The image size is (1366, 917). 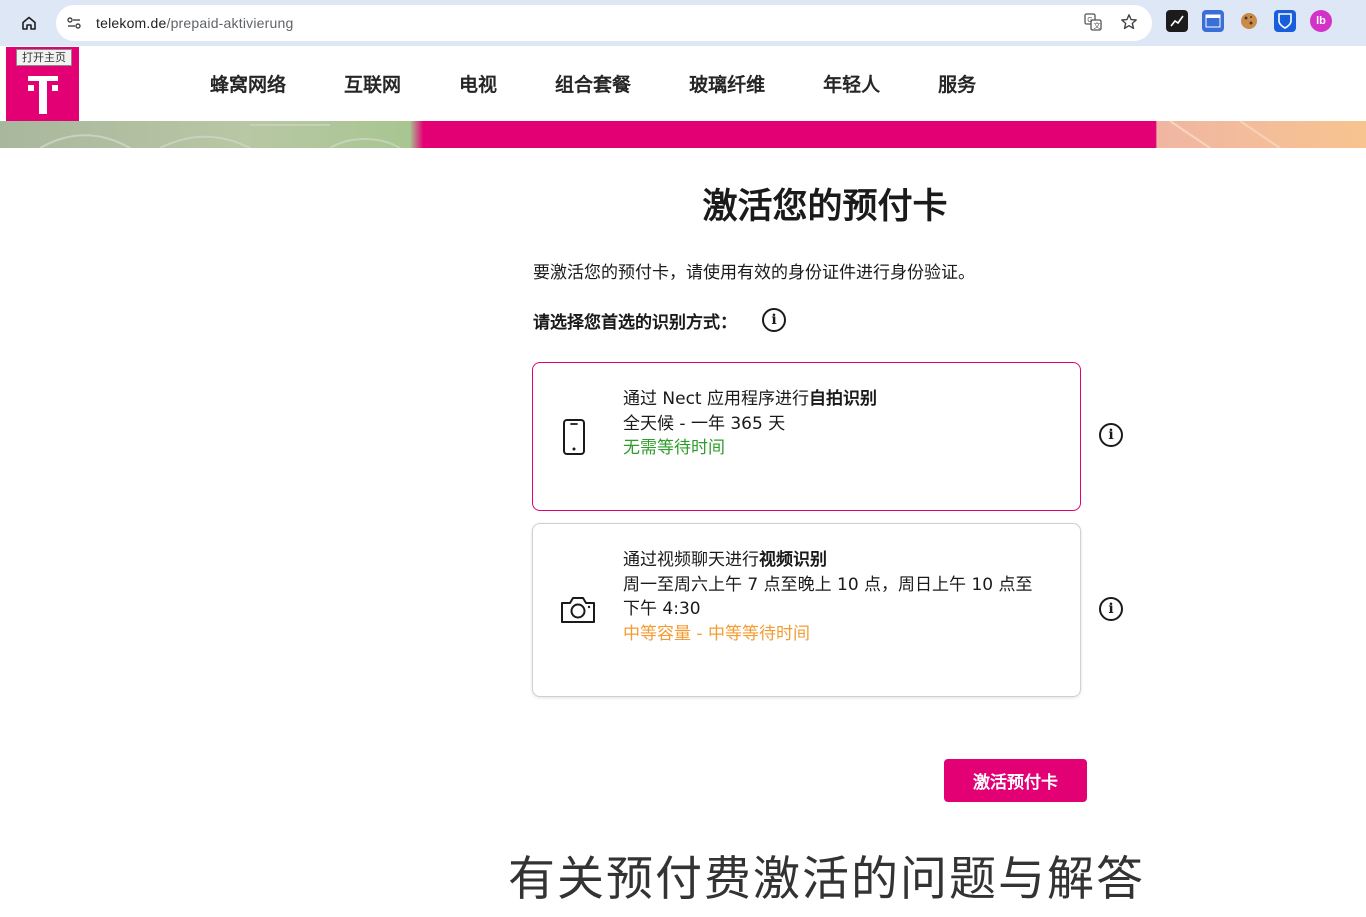 What do you see at coordinates (1129, 22) in the screenshot?
I see `bookmark-star-icon` at bounding box center [1129, 22].